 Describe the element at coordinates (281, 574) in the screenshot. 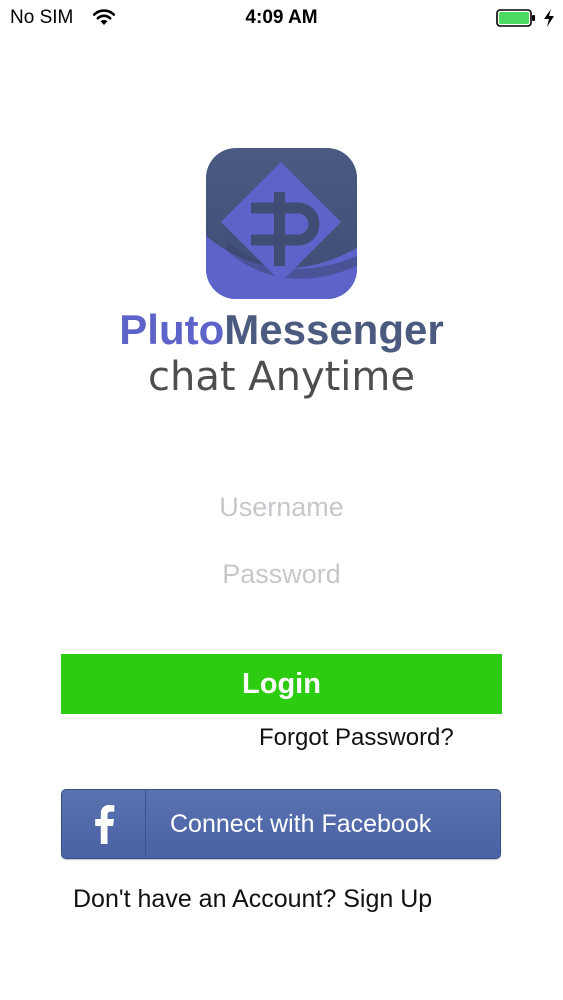

I see `password-input` at that location.